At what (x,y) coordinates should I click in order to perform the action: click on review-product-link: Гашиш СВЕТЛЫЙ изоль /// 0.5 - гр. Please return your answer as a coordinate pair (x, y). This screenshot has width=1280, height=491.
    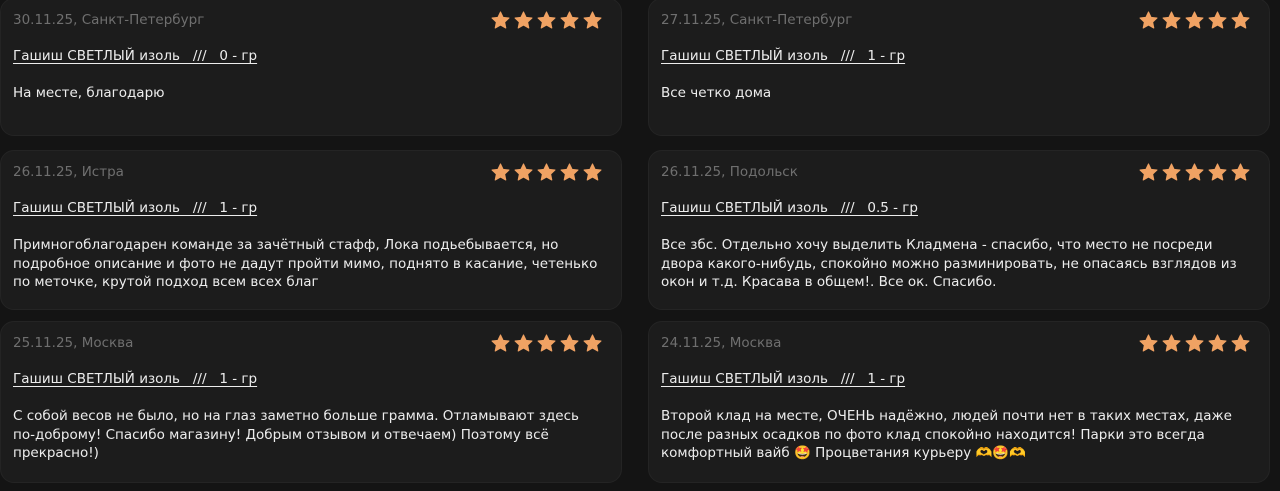
    Looking at the image, I should click on (789, 208).